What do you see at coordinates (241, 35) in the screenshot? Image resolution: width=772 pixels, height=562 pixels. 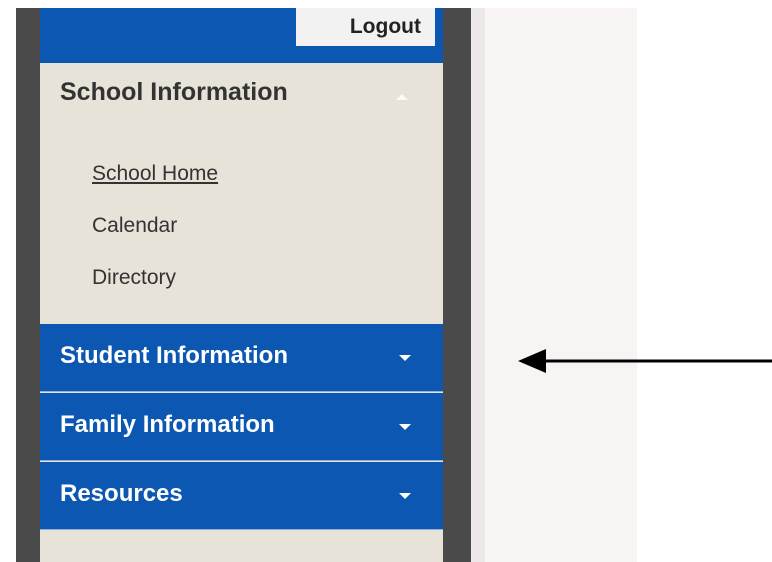 I see `sidebar-header: Logout` at bounding box center [241, 35].